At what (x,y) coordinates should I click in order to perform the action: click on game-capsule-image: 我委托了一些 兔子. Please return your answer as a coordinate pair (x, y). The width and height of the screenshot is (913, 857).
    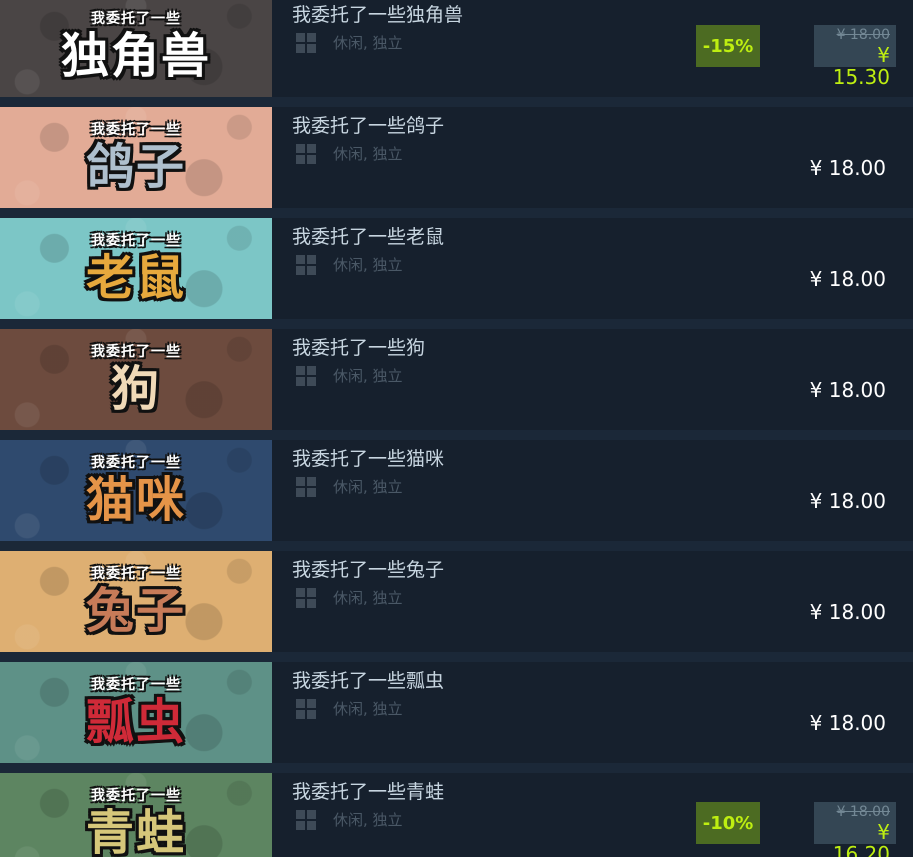
    Looking at the image, I should click on (136, 601).